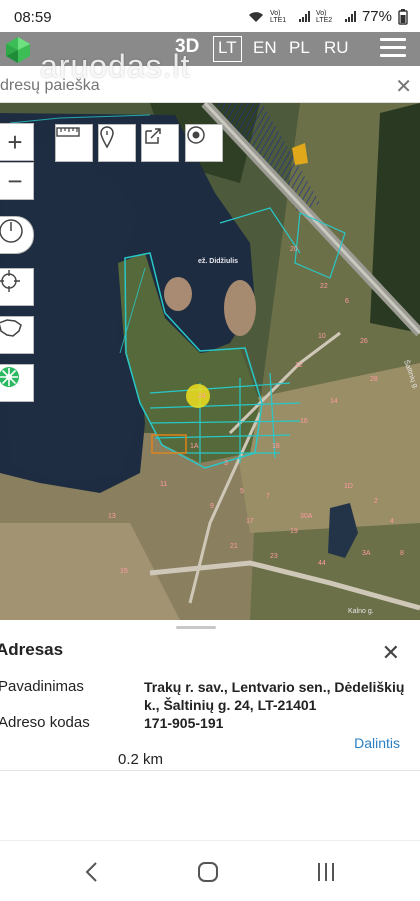  I want to click on country-view-button, so click(17, 335).